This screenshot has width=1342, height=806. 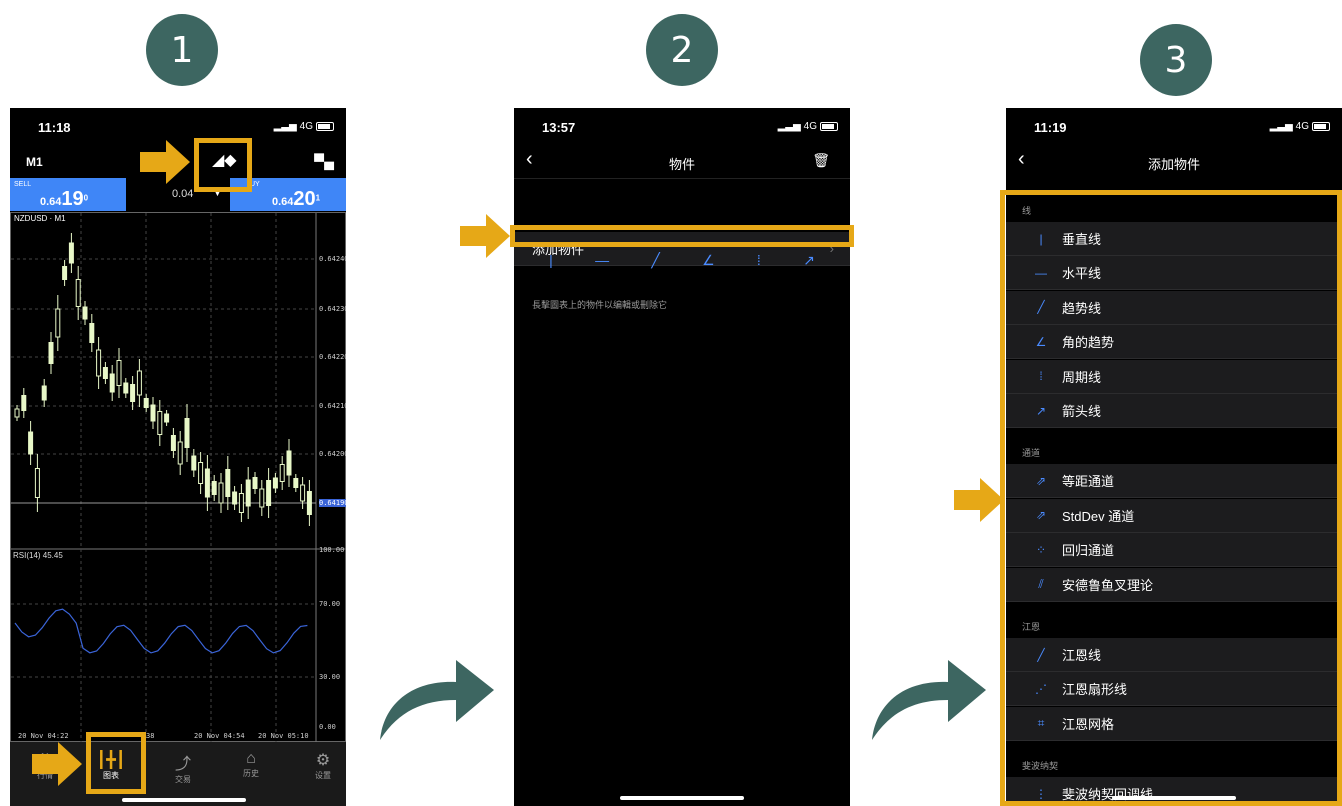 I want to click on gear-icon: ⚙, so click(x=323, y=760).